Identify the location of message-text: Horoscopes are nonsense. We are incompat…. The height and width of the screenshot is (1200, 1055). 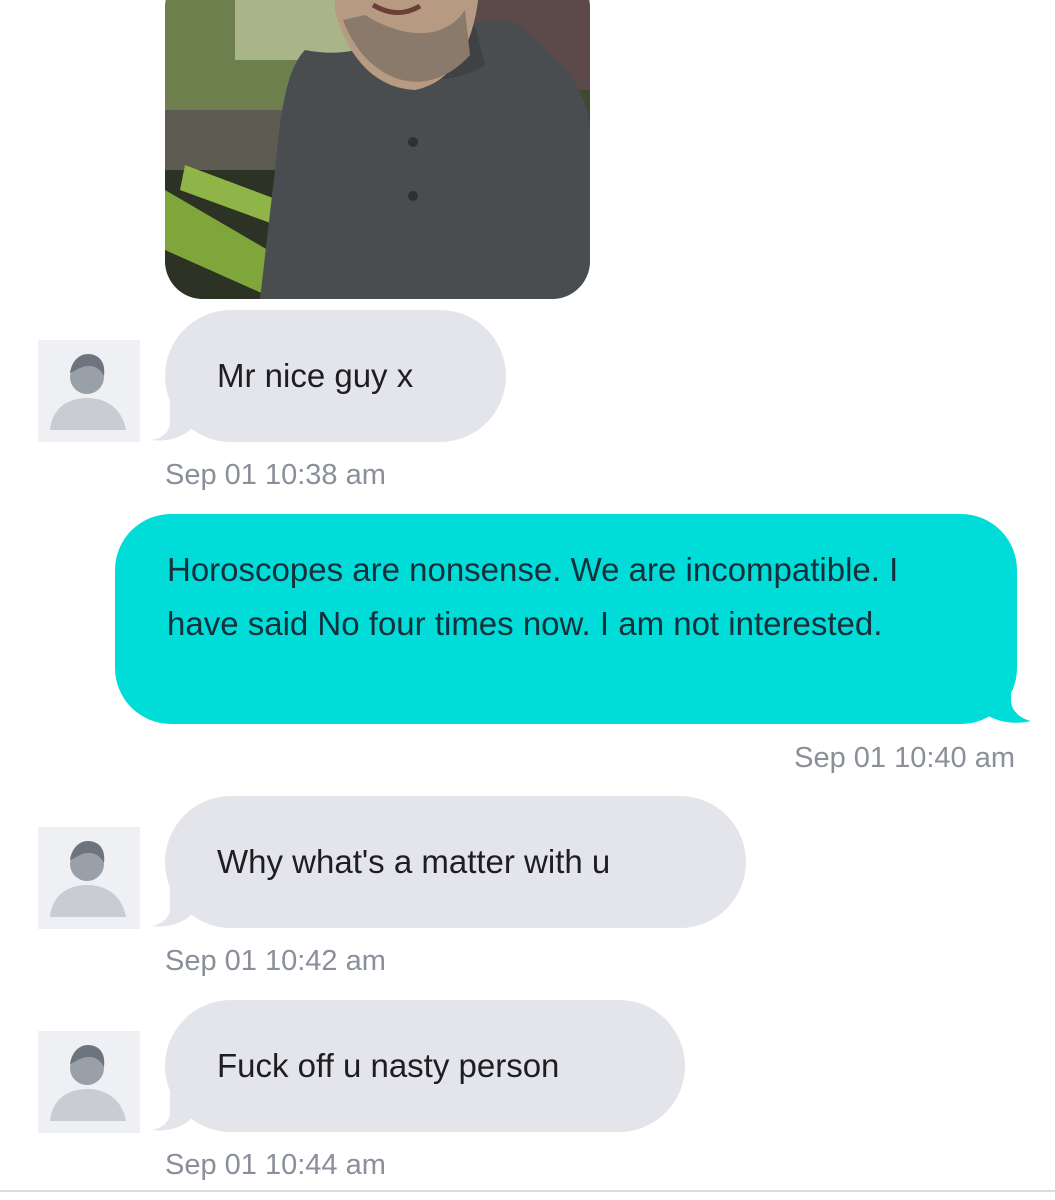
(533, 596).